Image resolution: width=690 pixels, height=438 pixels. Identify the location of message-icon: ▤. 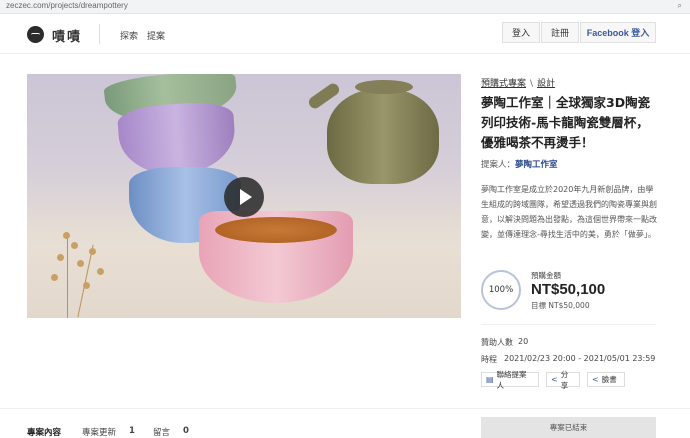
(490, 379).